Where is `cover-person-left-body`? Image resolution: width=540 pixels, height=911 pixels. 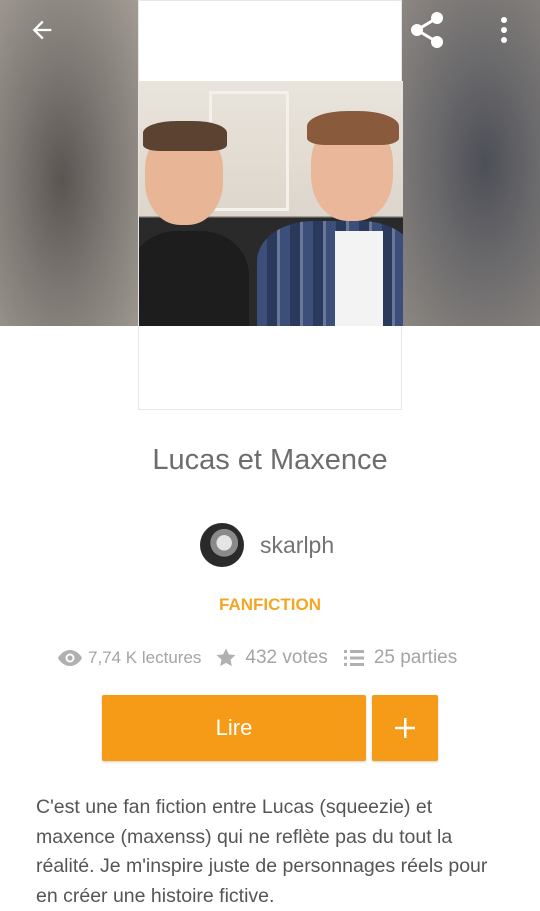 cover-person-left-body is located at coordinates (194, 278).